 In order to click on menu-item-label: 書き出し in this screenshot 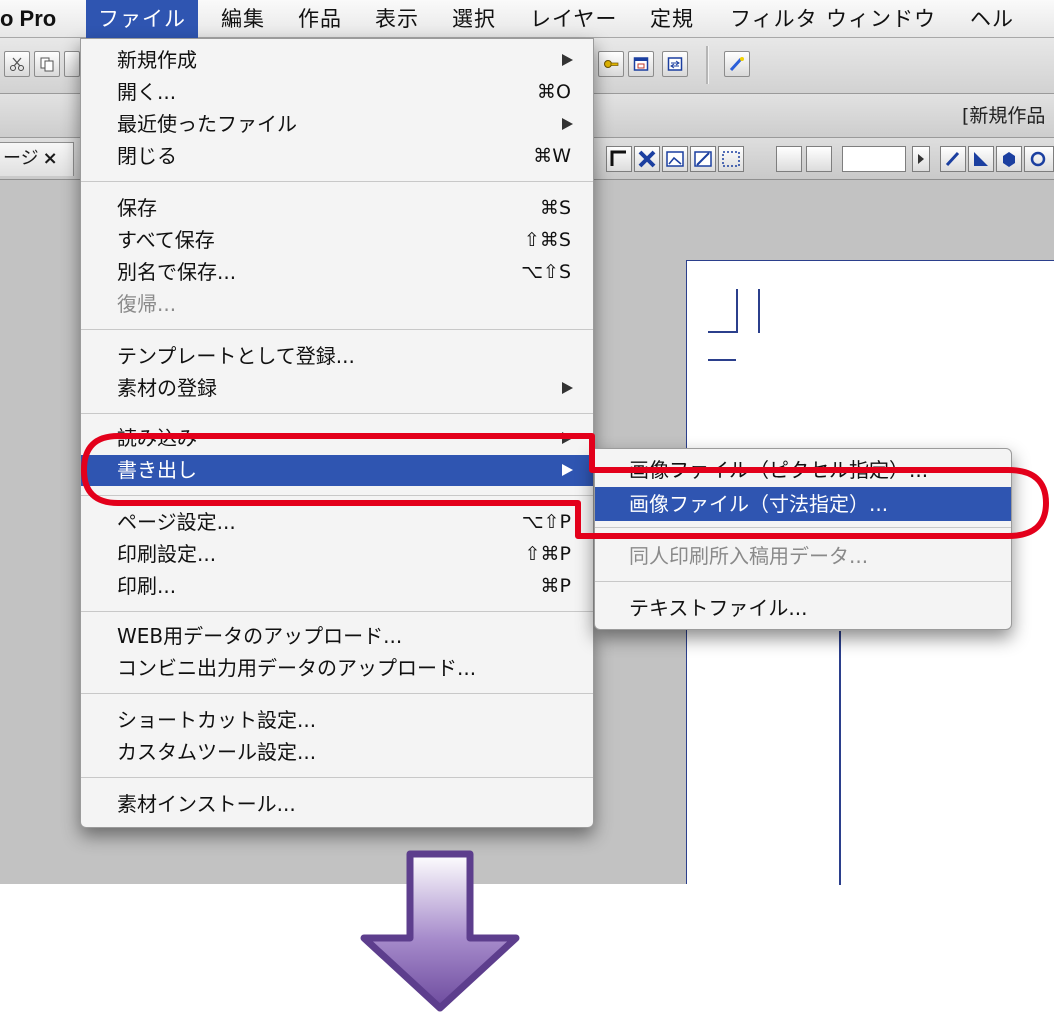, I will do `click(157, 470)`.